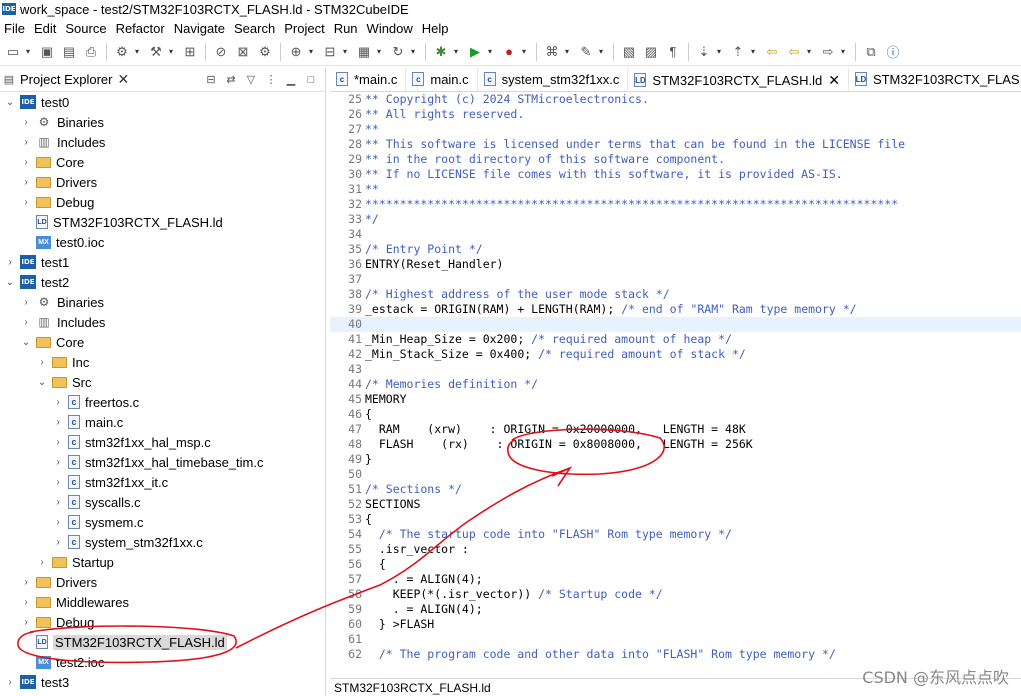 The width and height of the screenshot is (1021, 696). I want to click on prev-annotation-icon: ⇡, so click(738, 52).